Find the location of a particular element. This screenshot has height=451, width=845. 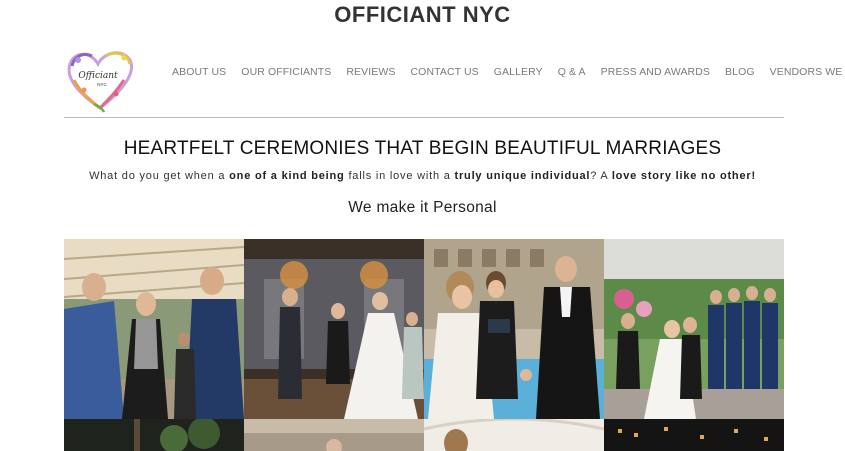

site-title: OFFICIANT NYC is located at coordinates (422, 15).